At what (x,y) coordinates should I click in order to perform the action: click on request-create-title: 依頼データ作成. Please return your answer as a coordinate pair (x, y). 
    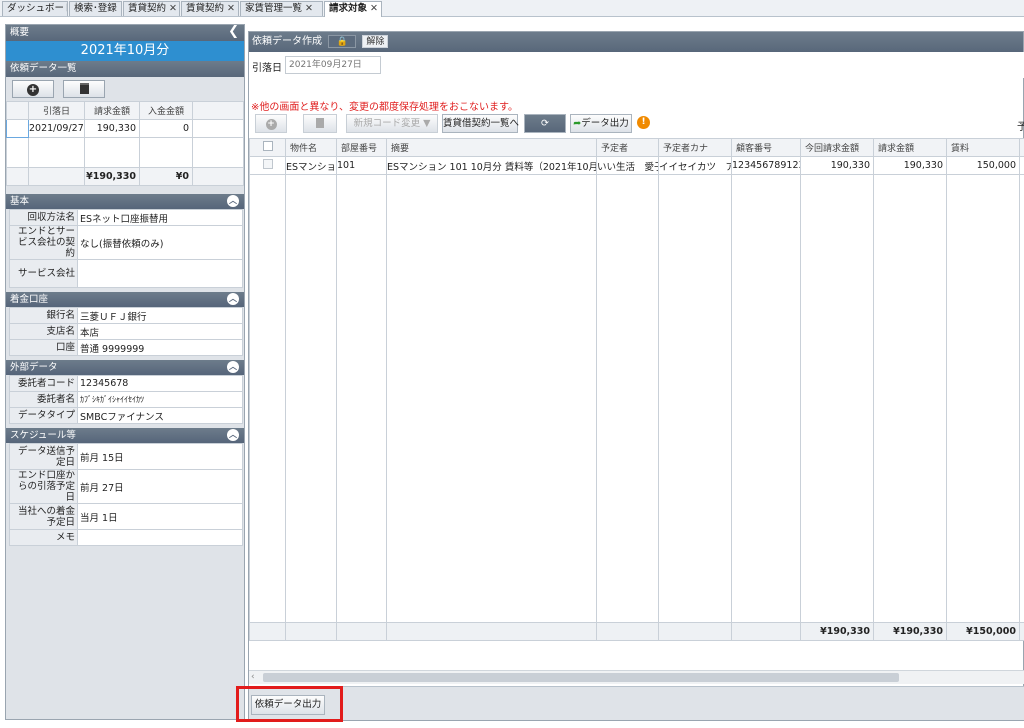
    Looking at the image, I should click on (287, 41).